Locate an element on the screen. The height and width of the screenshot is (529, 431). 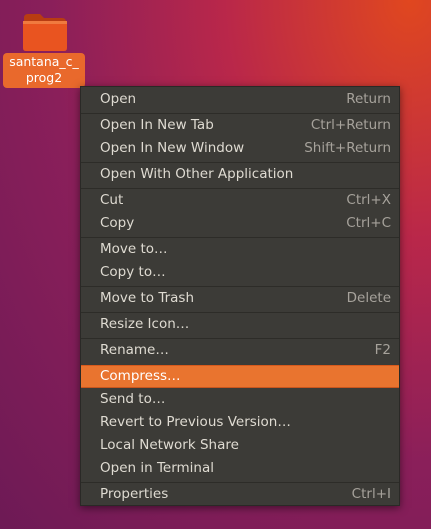
menu-item-move-to-trash: Move to Trash Delete is located at coordinates (240, 298).